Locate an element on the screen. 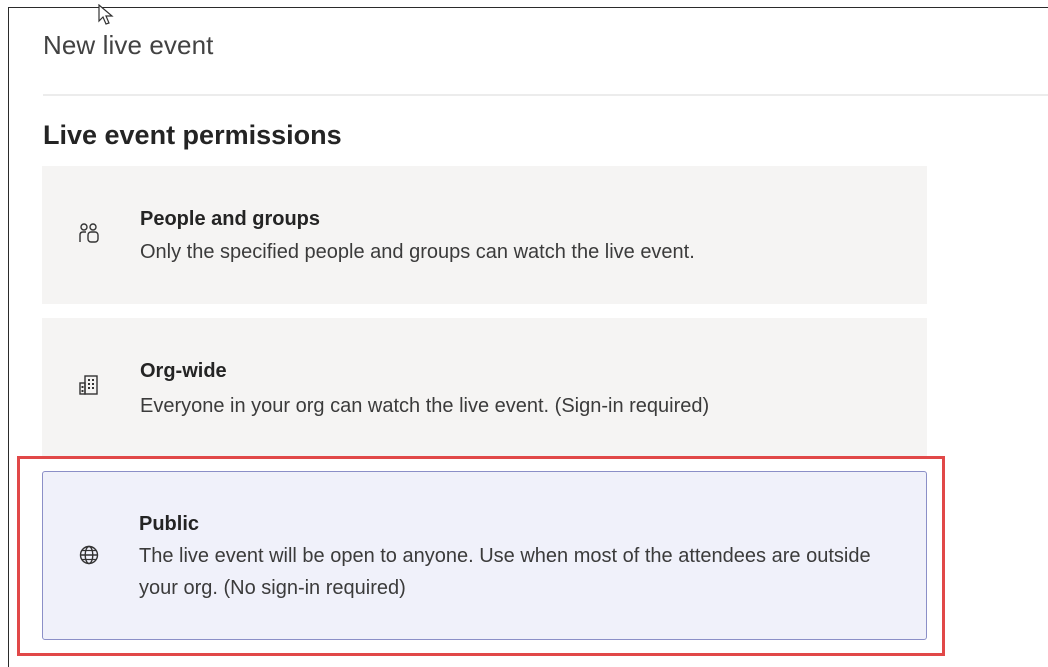 The width and height of the screenshot is (1048, 667). mouse-cursor-icon is located at coordinates (106, 14).